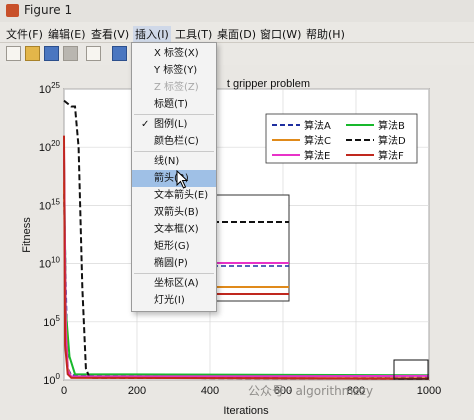 This screenshot has height=420, width=474. What do you see at coordinates (50, 204) in the screenshot?
I see `y-tick-label: 1015` at bounding box center [50, 204].